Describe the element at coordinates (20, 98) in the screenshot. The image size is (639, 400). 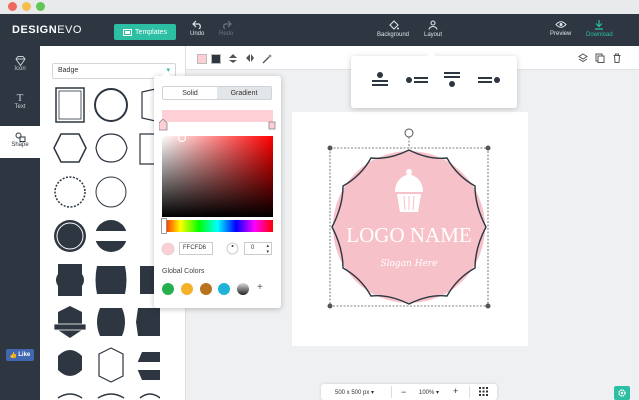
I see `text-icon: T` at that location.